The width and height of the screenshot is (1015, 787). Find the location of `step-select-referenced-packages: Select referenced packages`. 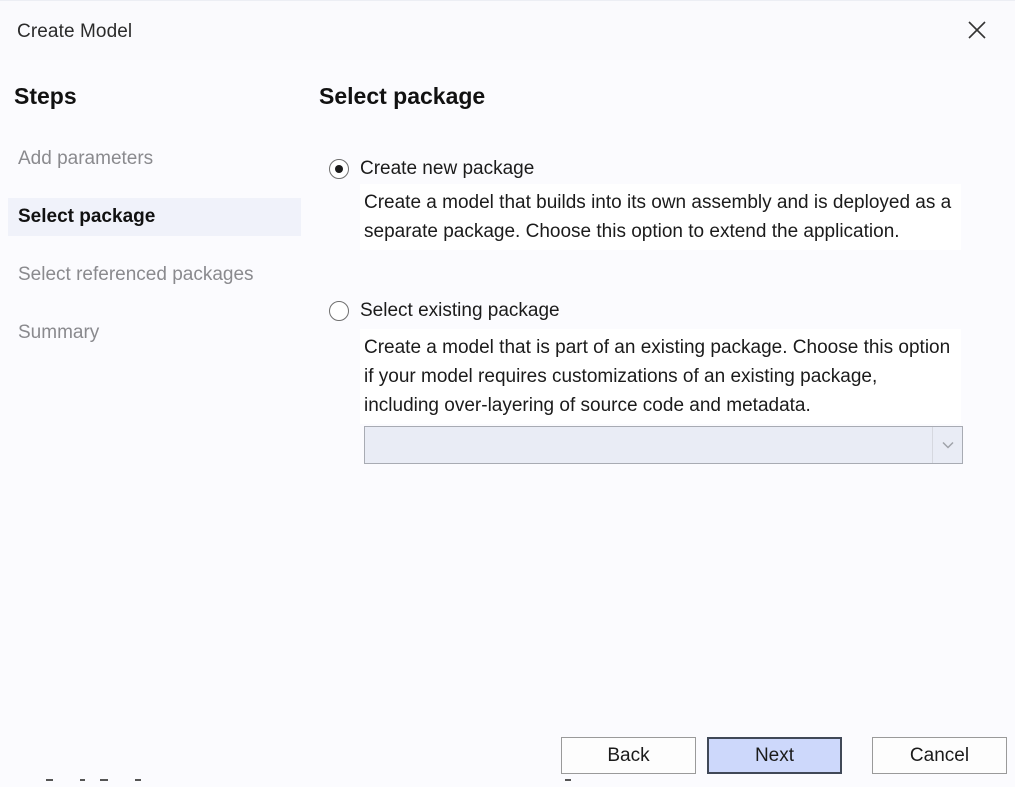

step-select-referenced-packages: Select referenced packages is located at coordinates (154, 275).